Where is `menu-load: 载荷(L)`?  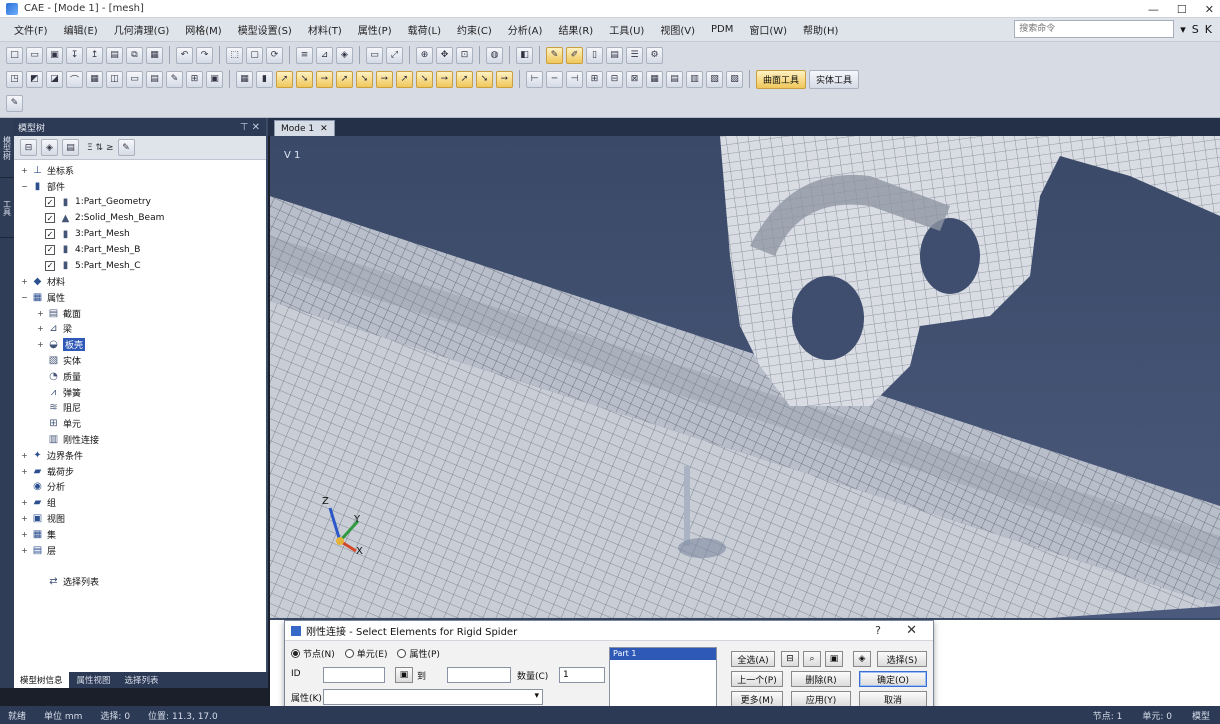
menu-load: 载荷(L) is located at coordinates (424, 29).